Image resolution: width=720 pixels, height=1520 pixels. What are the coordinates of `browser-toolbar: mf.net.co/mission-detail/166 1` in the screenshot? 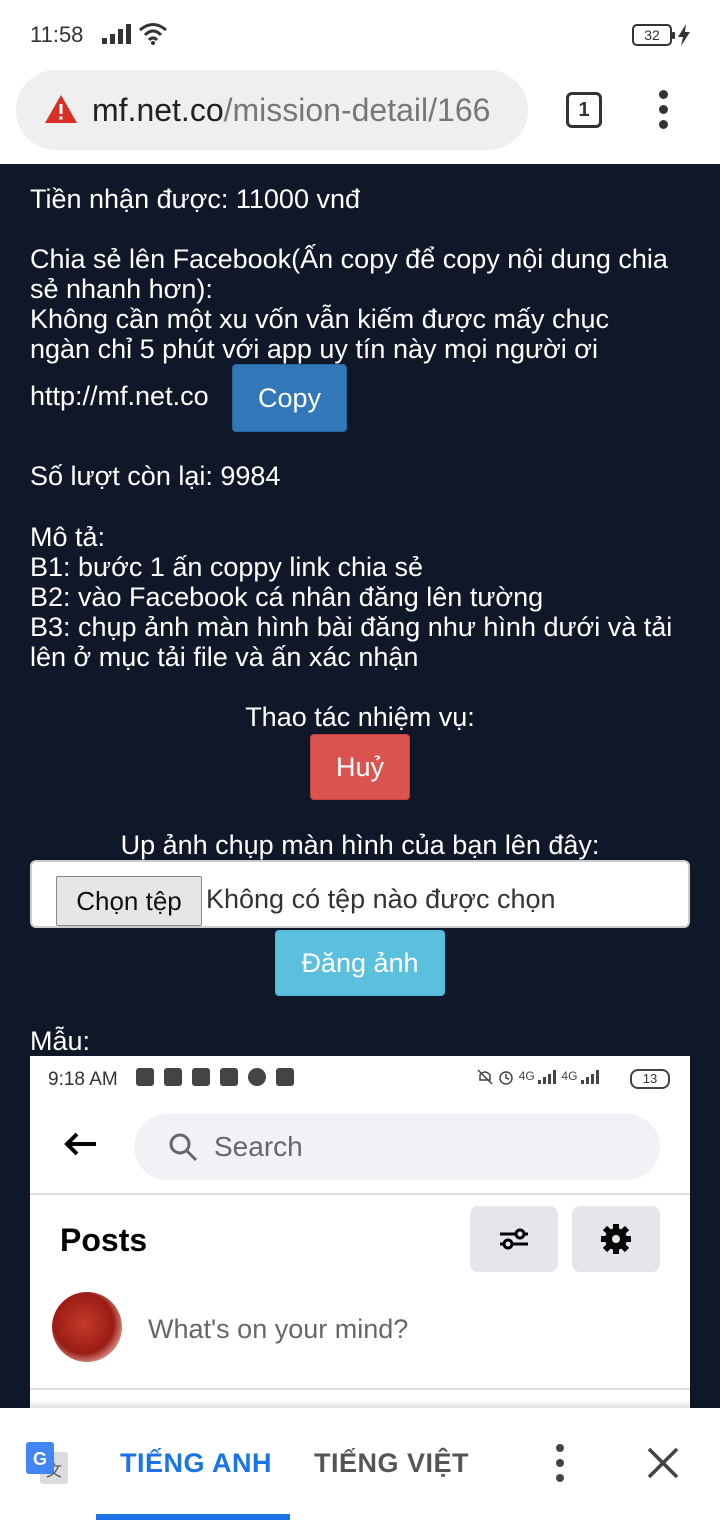 It's located at (360, 116).